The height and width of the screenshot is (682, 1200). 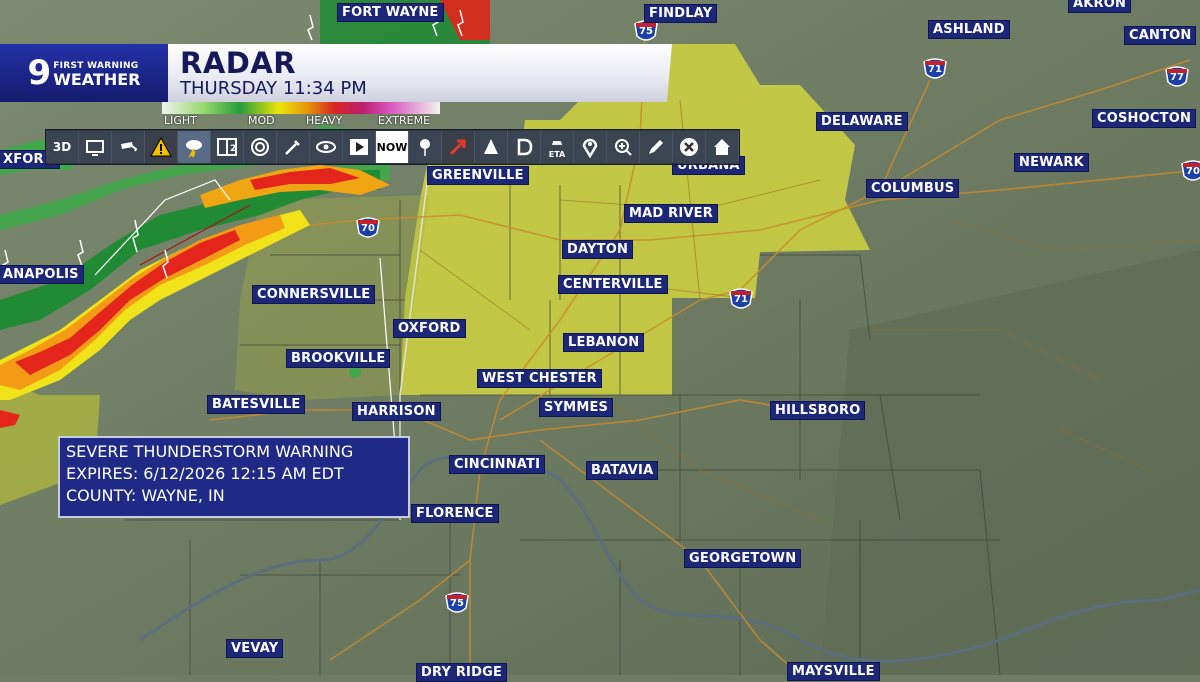 What do you see at coordinates (524, 147) in the screenshot?
I see `d-icon` at bounding box center [524, 147].